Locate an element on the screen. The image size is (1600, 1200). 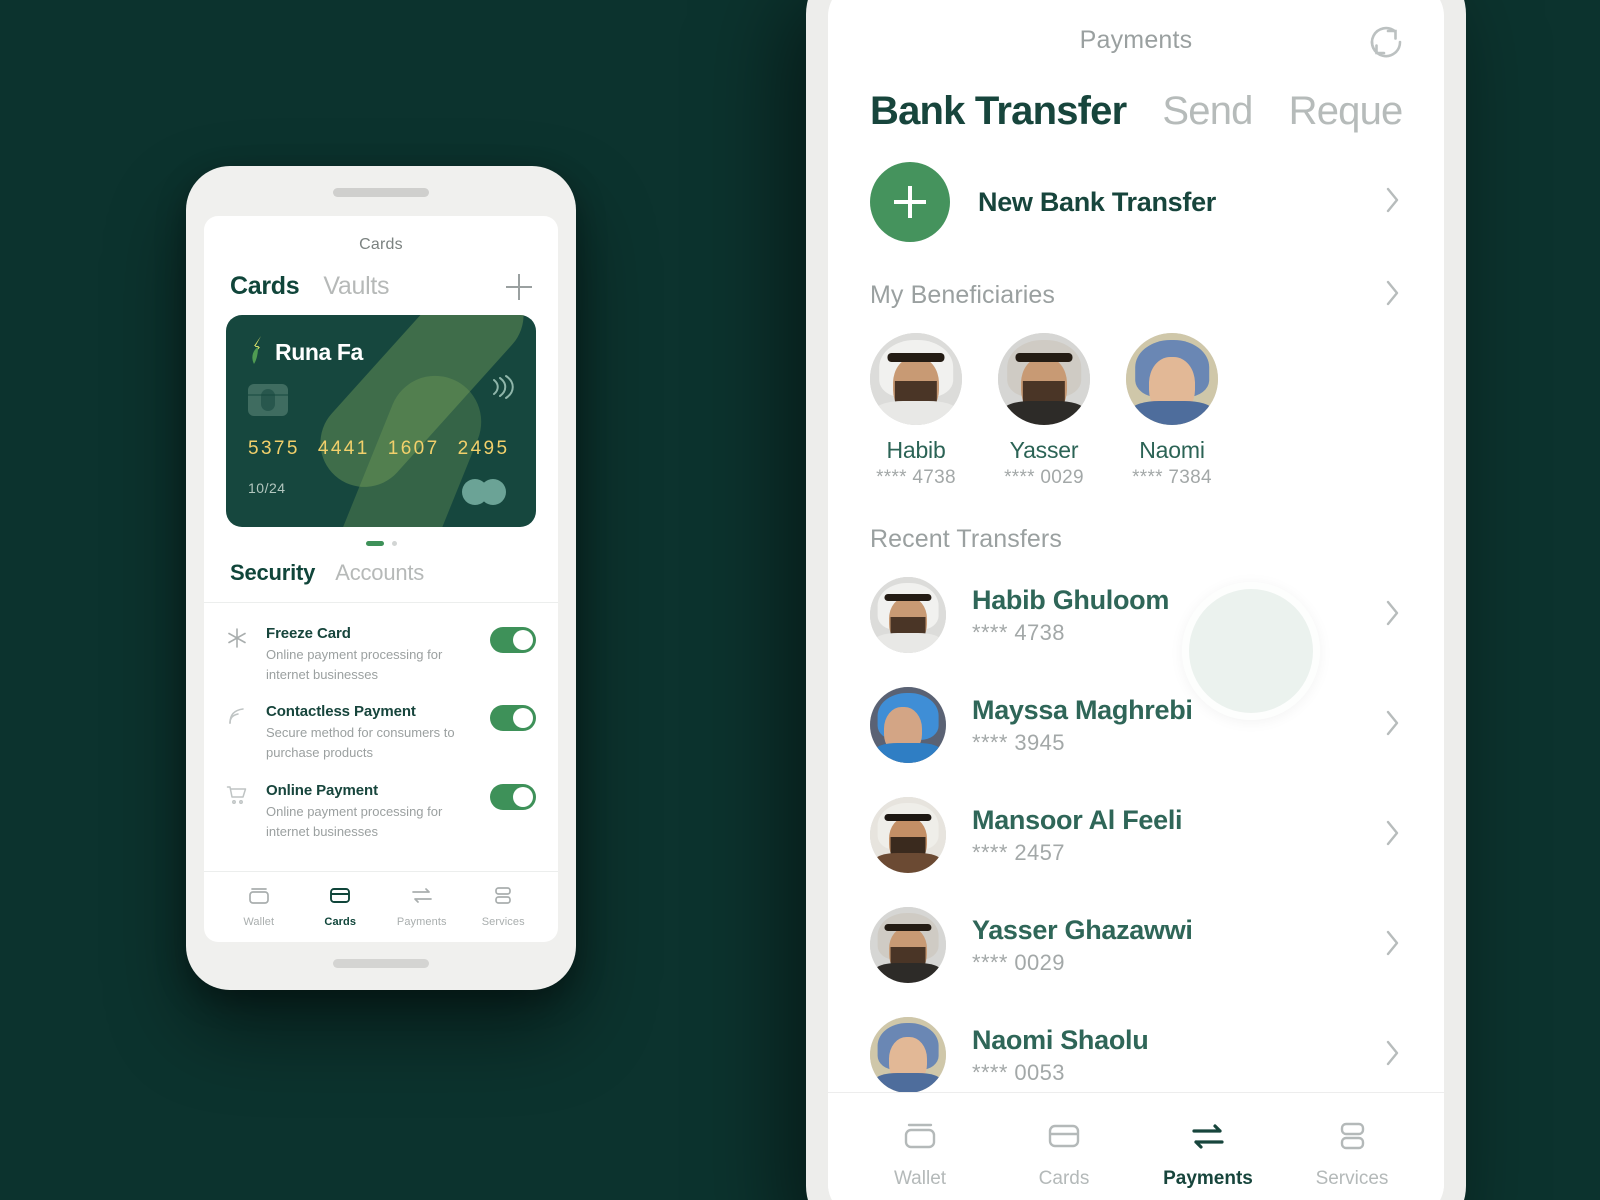
recent-transfers-header: Recent Transfers is located at coordinates (1136, 521).